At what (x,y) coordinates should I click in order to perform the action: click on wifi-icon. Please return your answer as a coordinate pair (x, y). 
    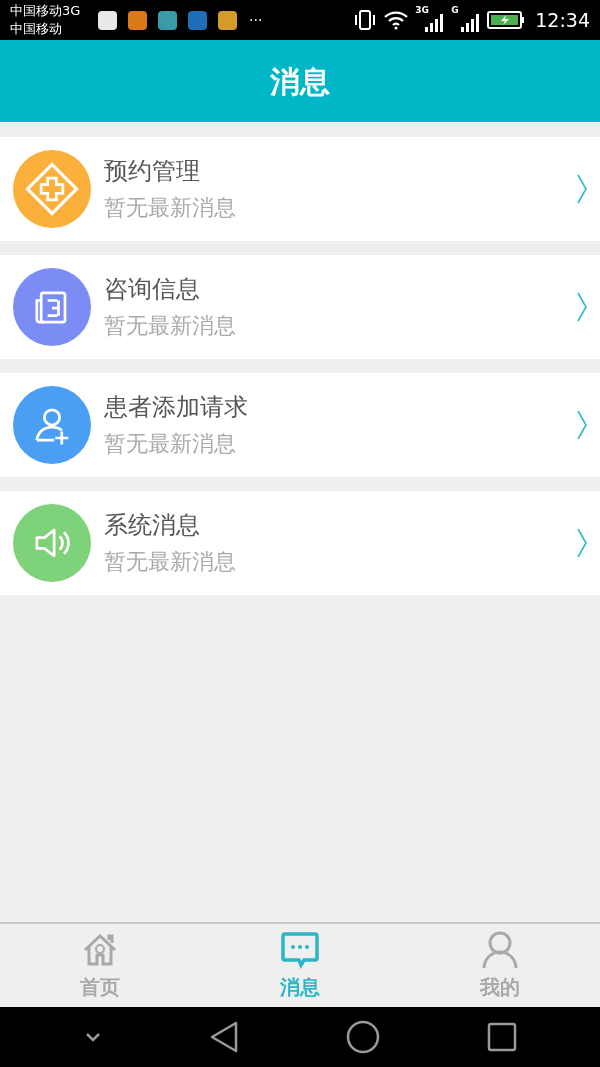
    Looking at the image, I should click on (396, 20).